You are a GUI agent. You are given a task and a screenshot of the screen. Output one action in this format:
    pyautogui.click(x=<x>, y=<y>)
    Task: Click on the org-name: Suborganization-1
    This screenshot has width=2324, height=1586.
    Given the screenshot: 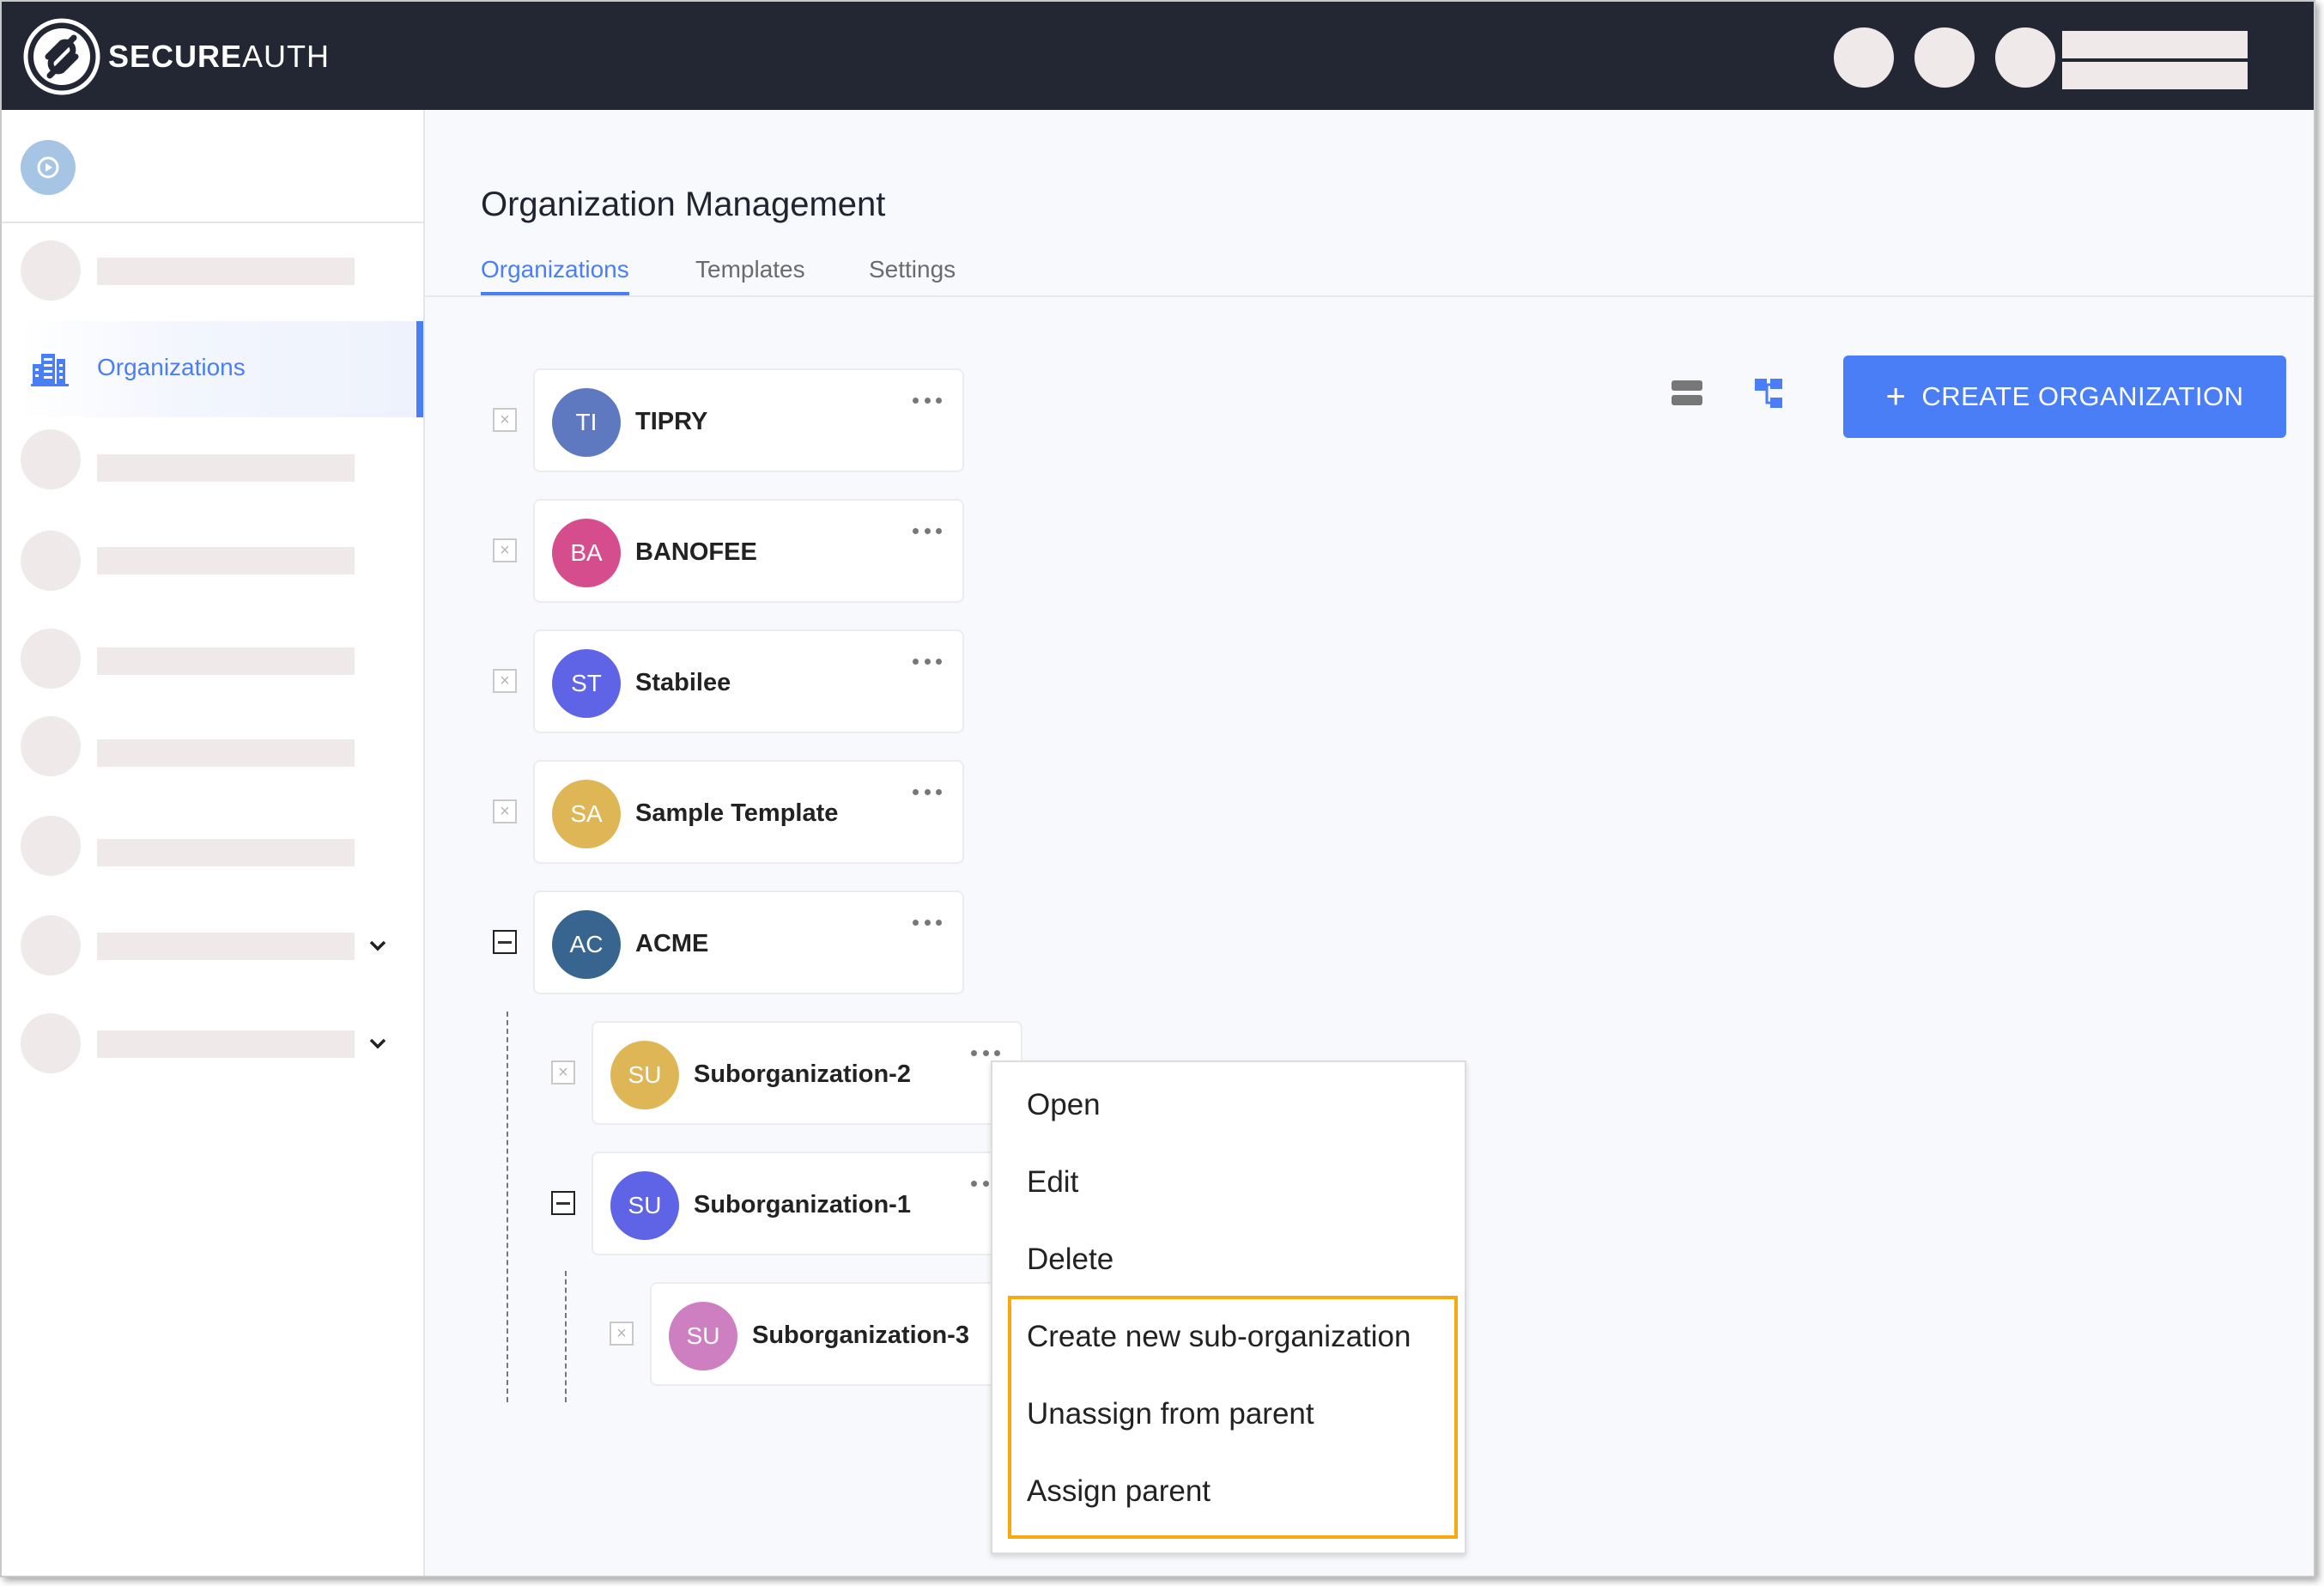 What is the action you would take?
    pyautogui.click(x=802, y=1205)
    